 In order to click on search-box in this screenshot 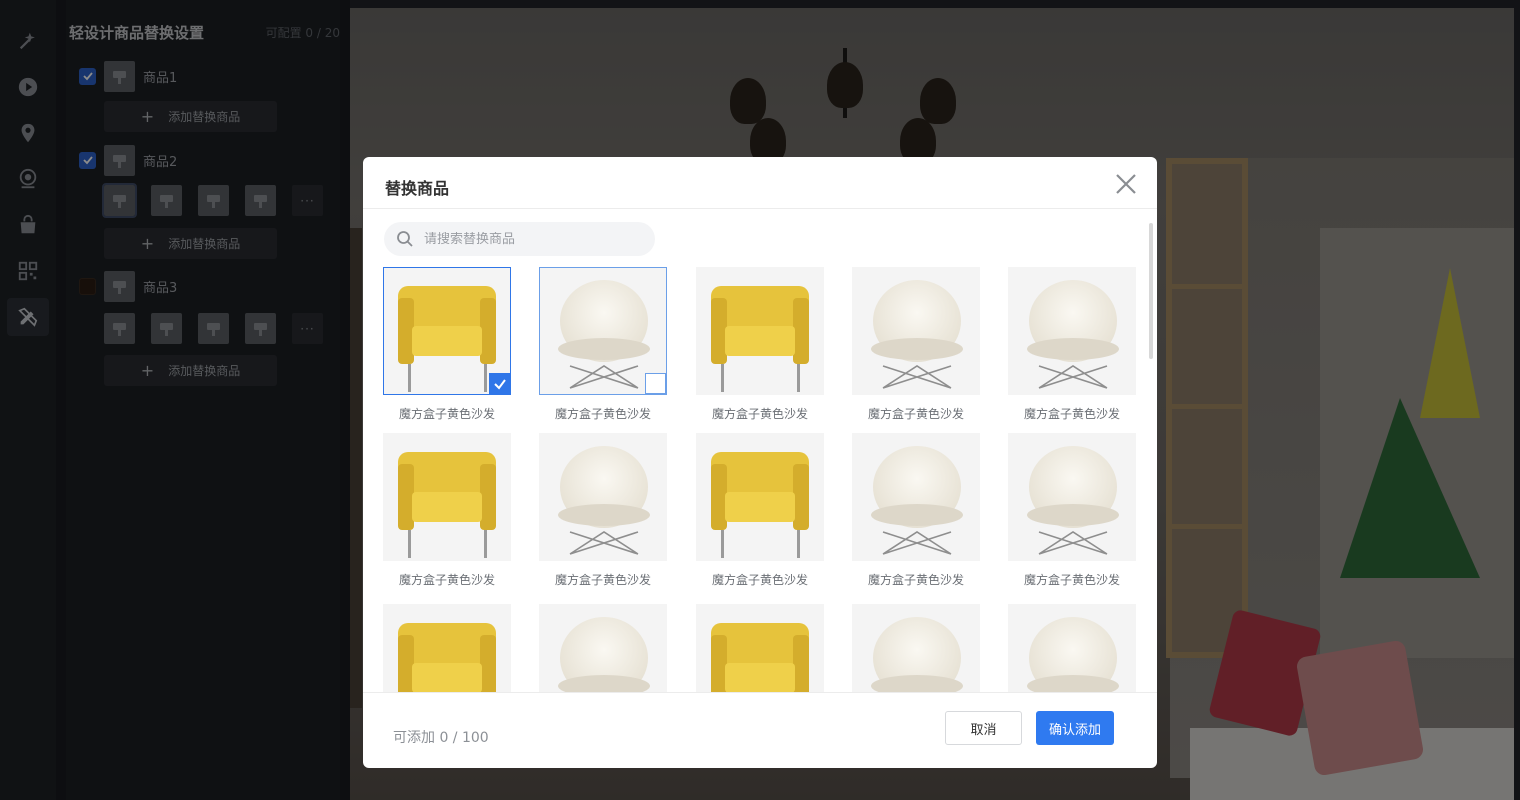, I will do `click(519, 239)`.